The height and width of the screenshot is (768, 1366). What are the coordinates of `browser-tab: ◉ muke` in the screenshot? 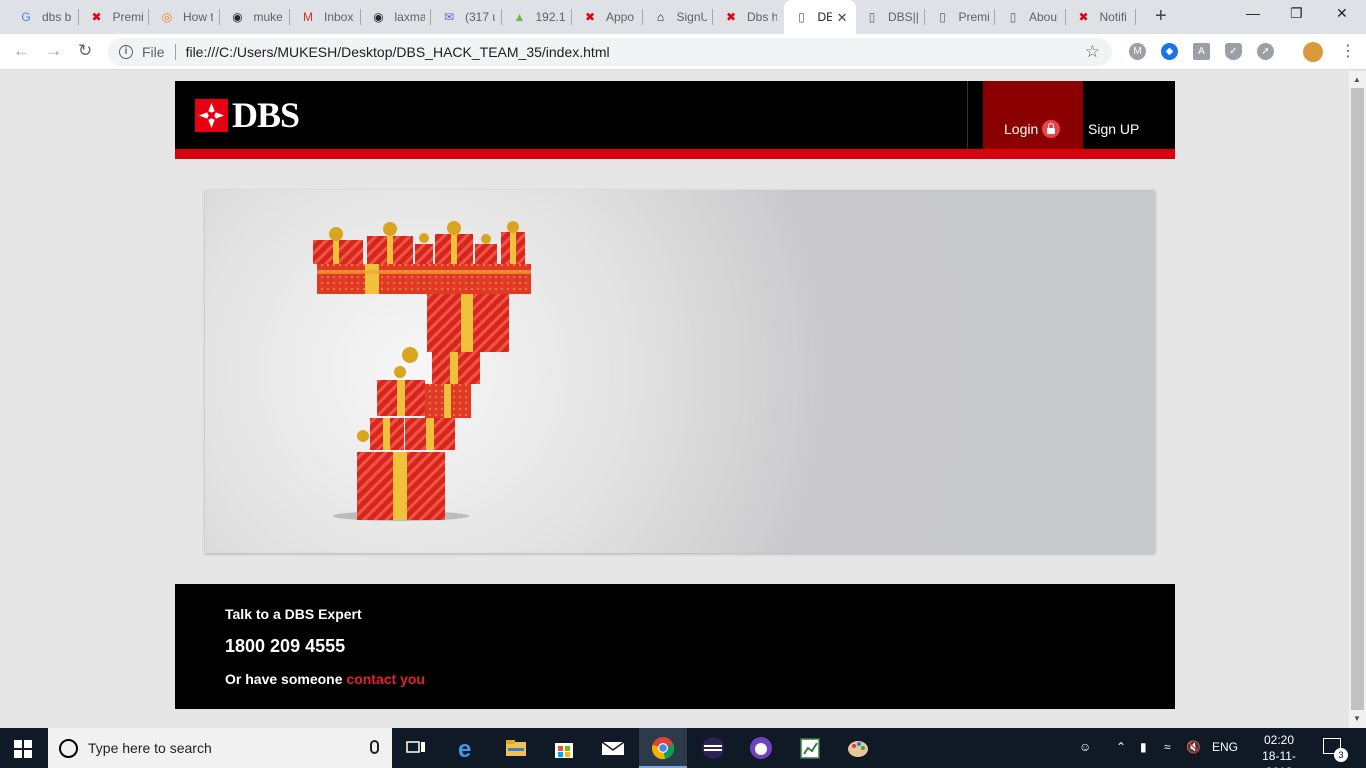 It's located at (255, 17).